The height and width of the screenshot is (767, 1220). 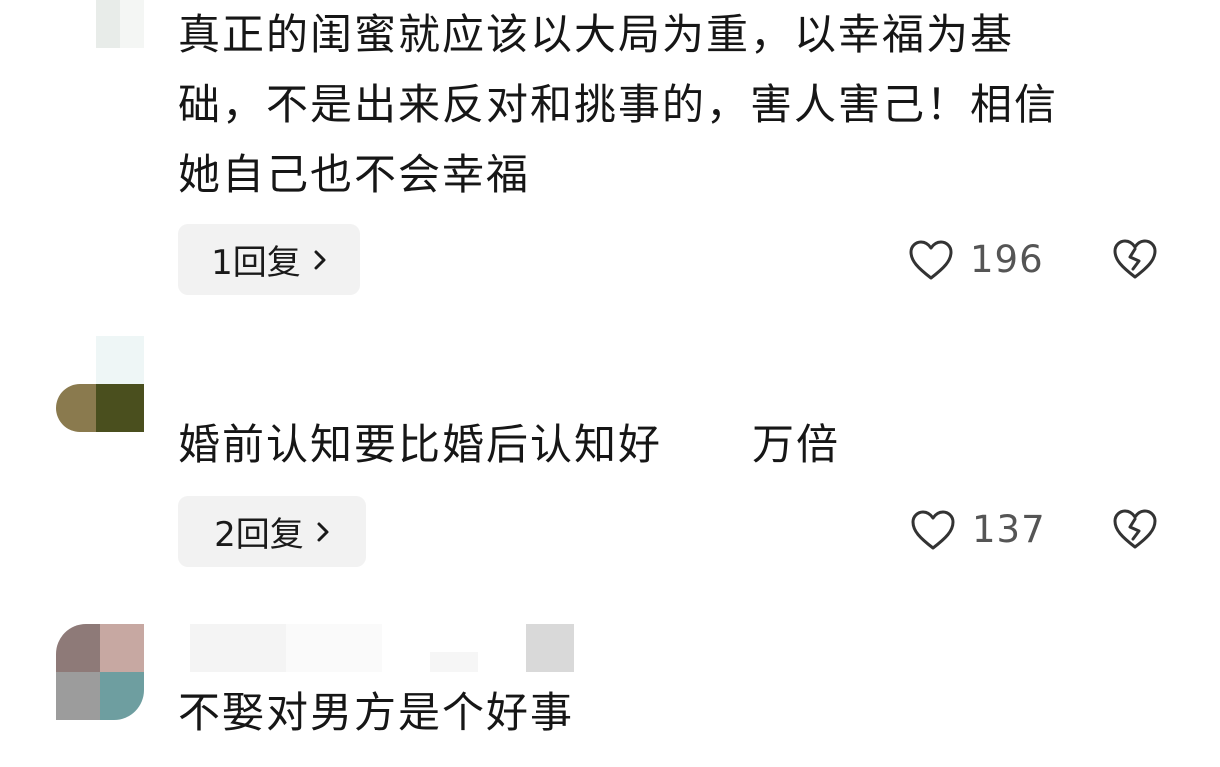 I want to click on like-button: 196, so click(x=976, y=259).